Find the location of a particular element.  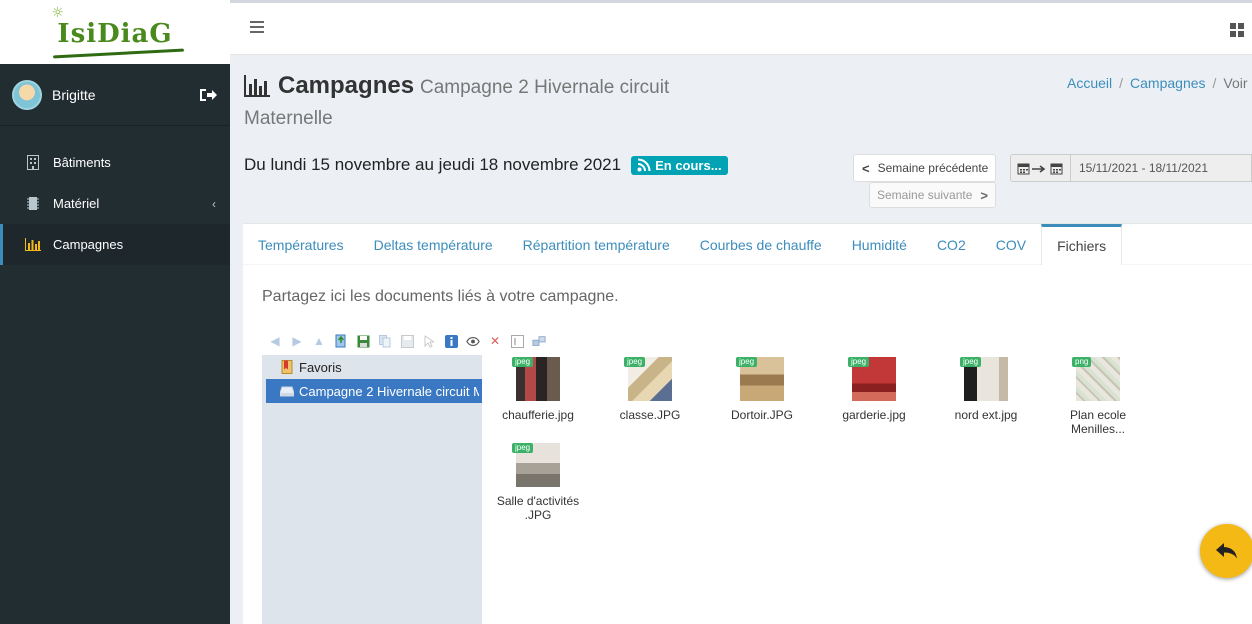

tree-item-campaign-folder: Campagne 2 Hivernale circuit Maternelle is located at coordinates (374, 391).